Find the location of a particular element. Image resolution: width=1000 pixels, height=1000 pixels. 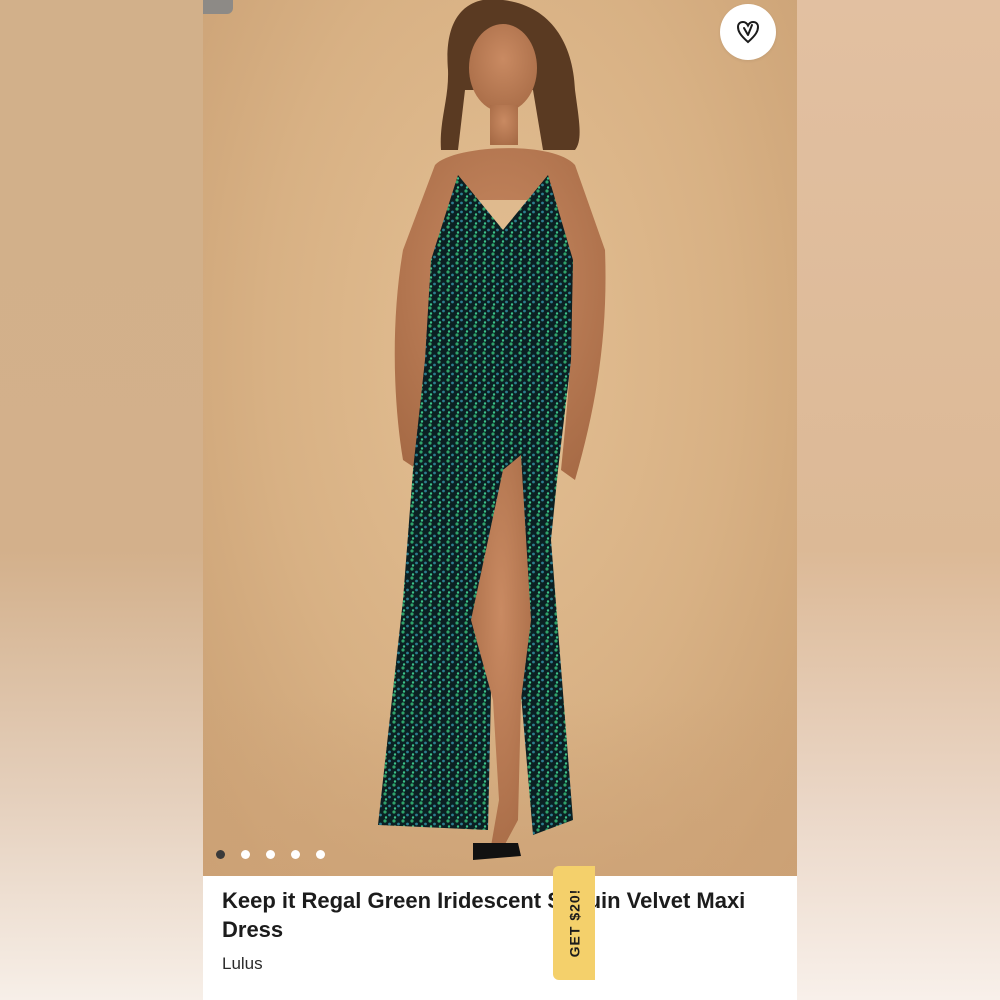

promo-tab: GET $20! is located at coordinates (574, 923).